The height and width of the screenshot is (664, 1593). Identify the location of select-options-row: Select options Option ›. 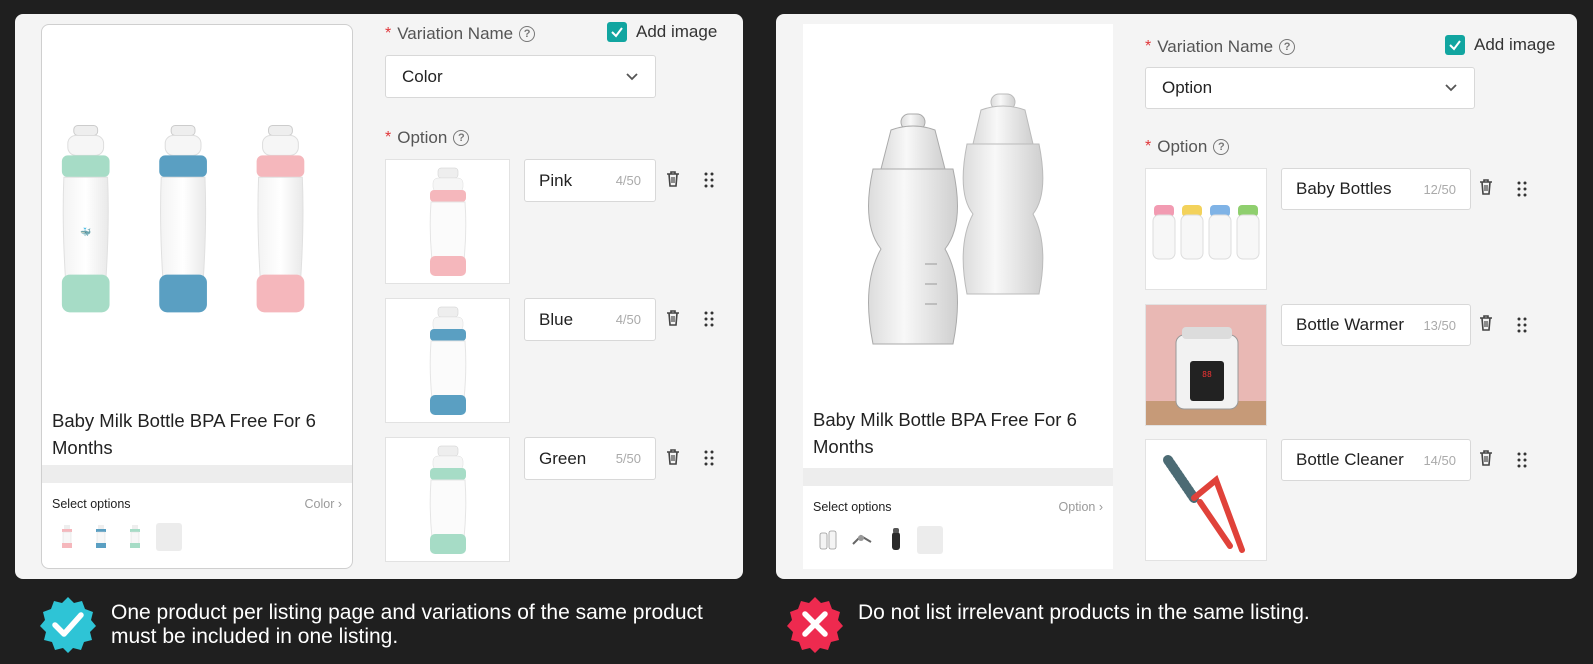
(958, 507).